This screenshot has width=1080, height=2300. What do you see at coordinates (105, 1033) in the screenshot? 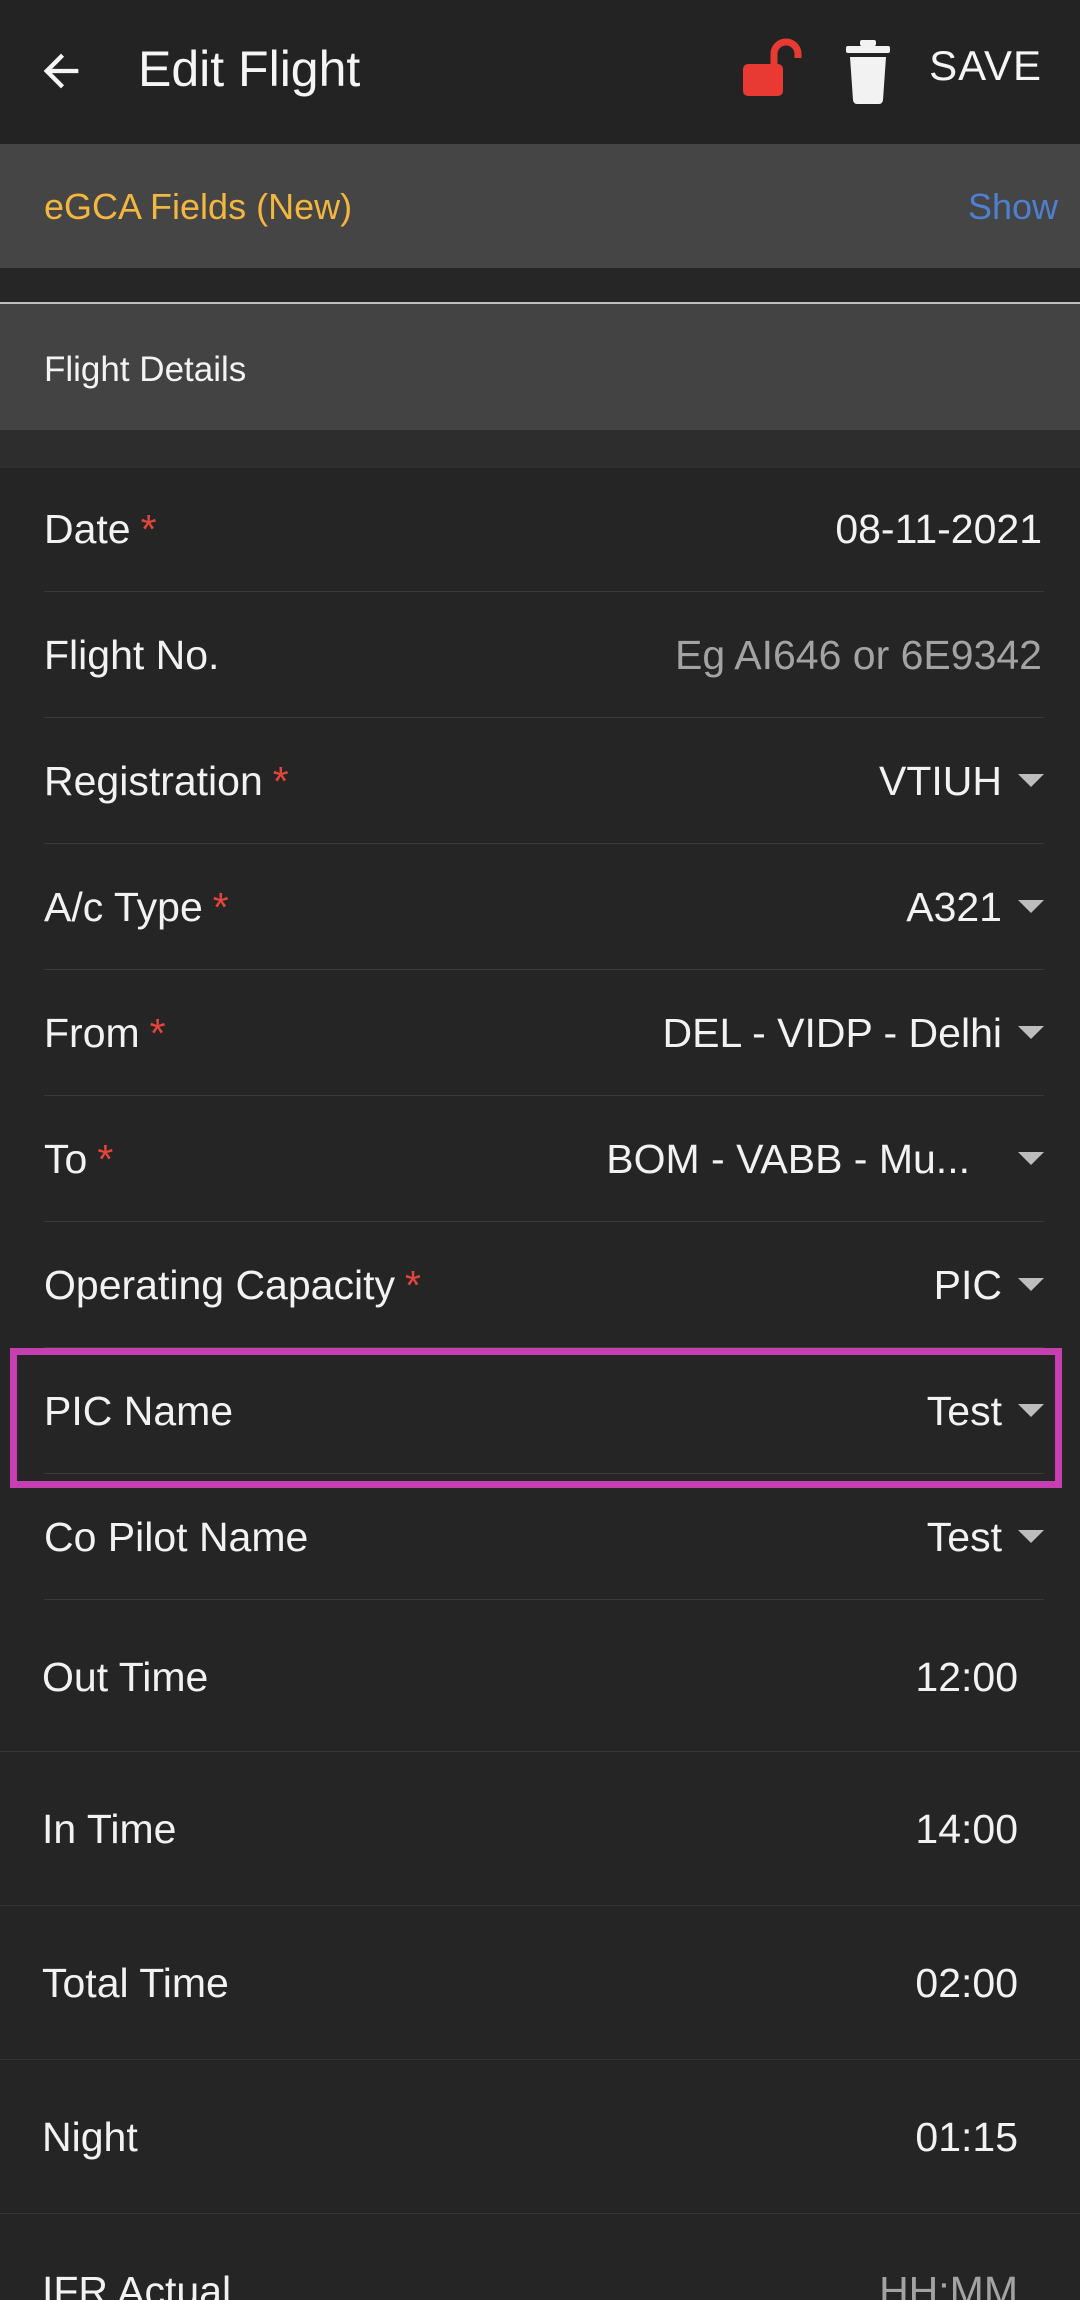
I see `from-label: From *` at bounding box center [105, 1033].